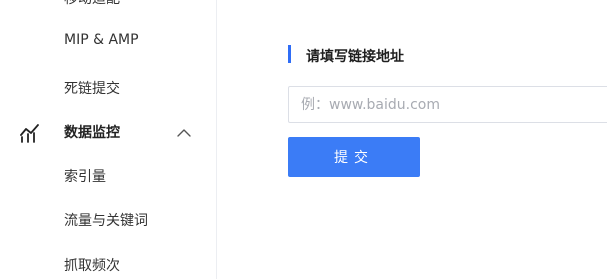 Image resolution: width=607 pixels, height=279 pixels. I want to click on chart-line-icon, so click(29, 133).